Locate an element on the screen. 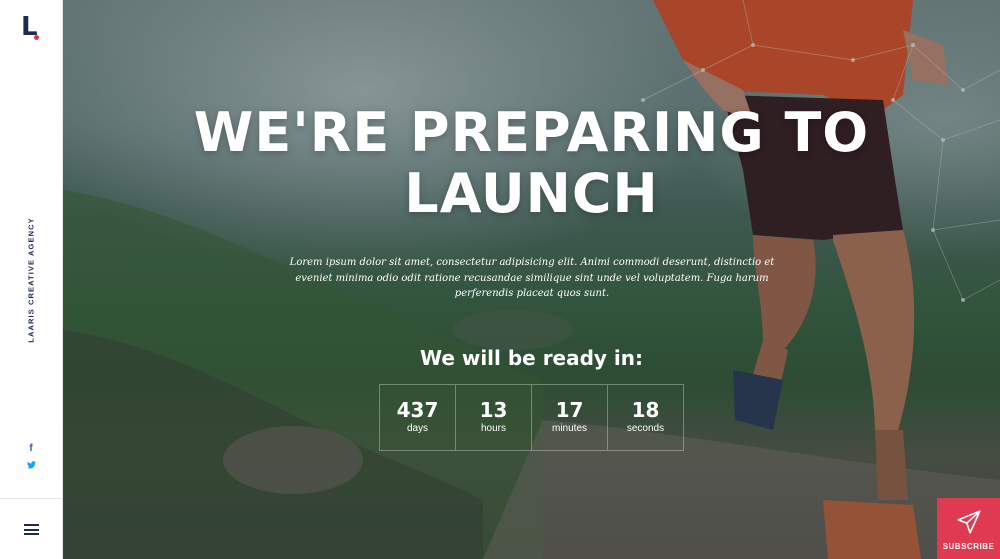  countdown-hours-value: 13 is located at coordinates (493, 410).